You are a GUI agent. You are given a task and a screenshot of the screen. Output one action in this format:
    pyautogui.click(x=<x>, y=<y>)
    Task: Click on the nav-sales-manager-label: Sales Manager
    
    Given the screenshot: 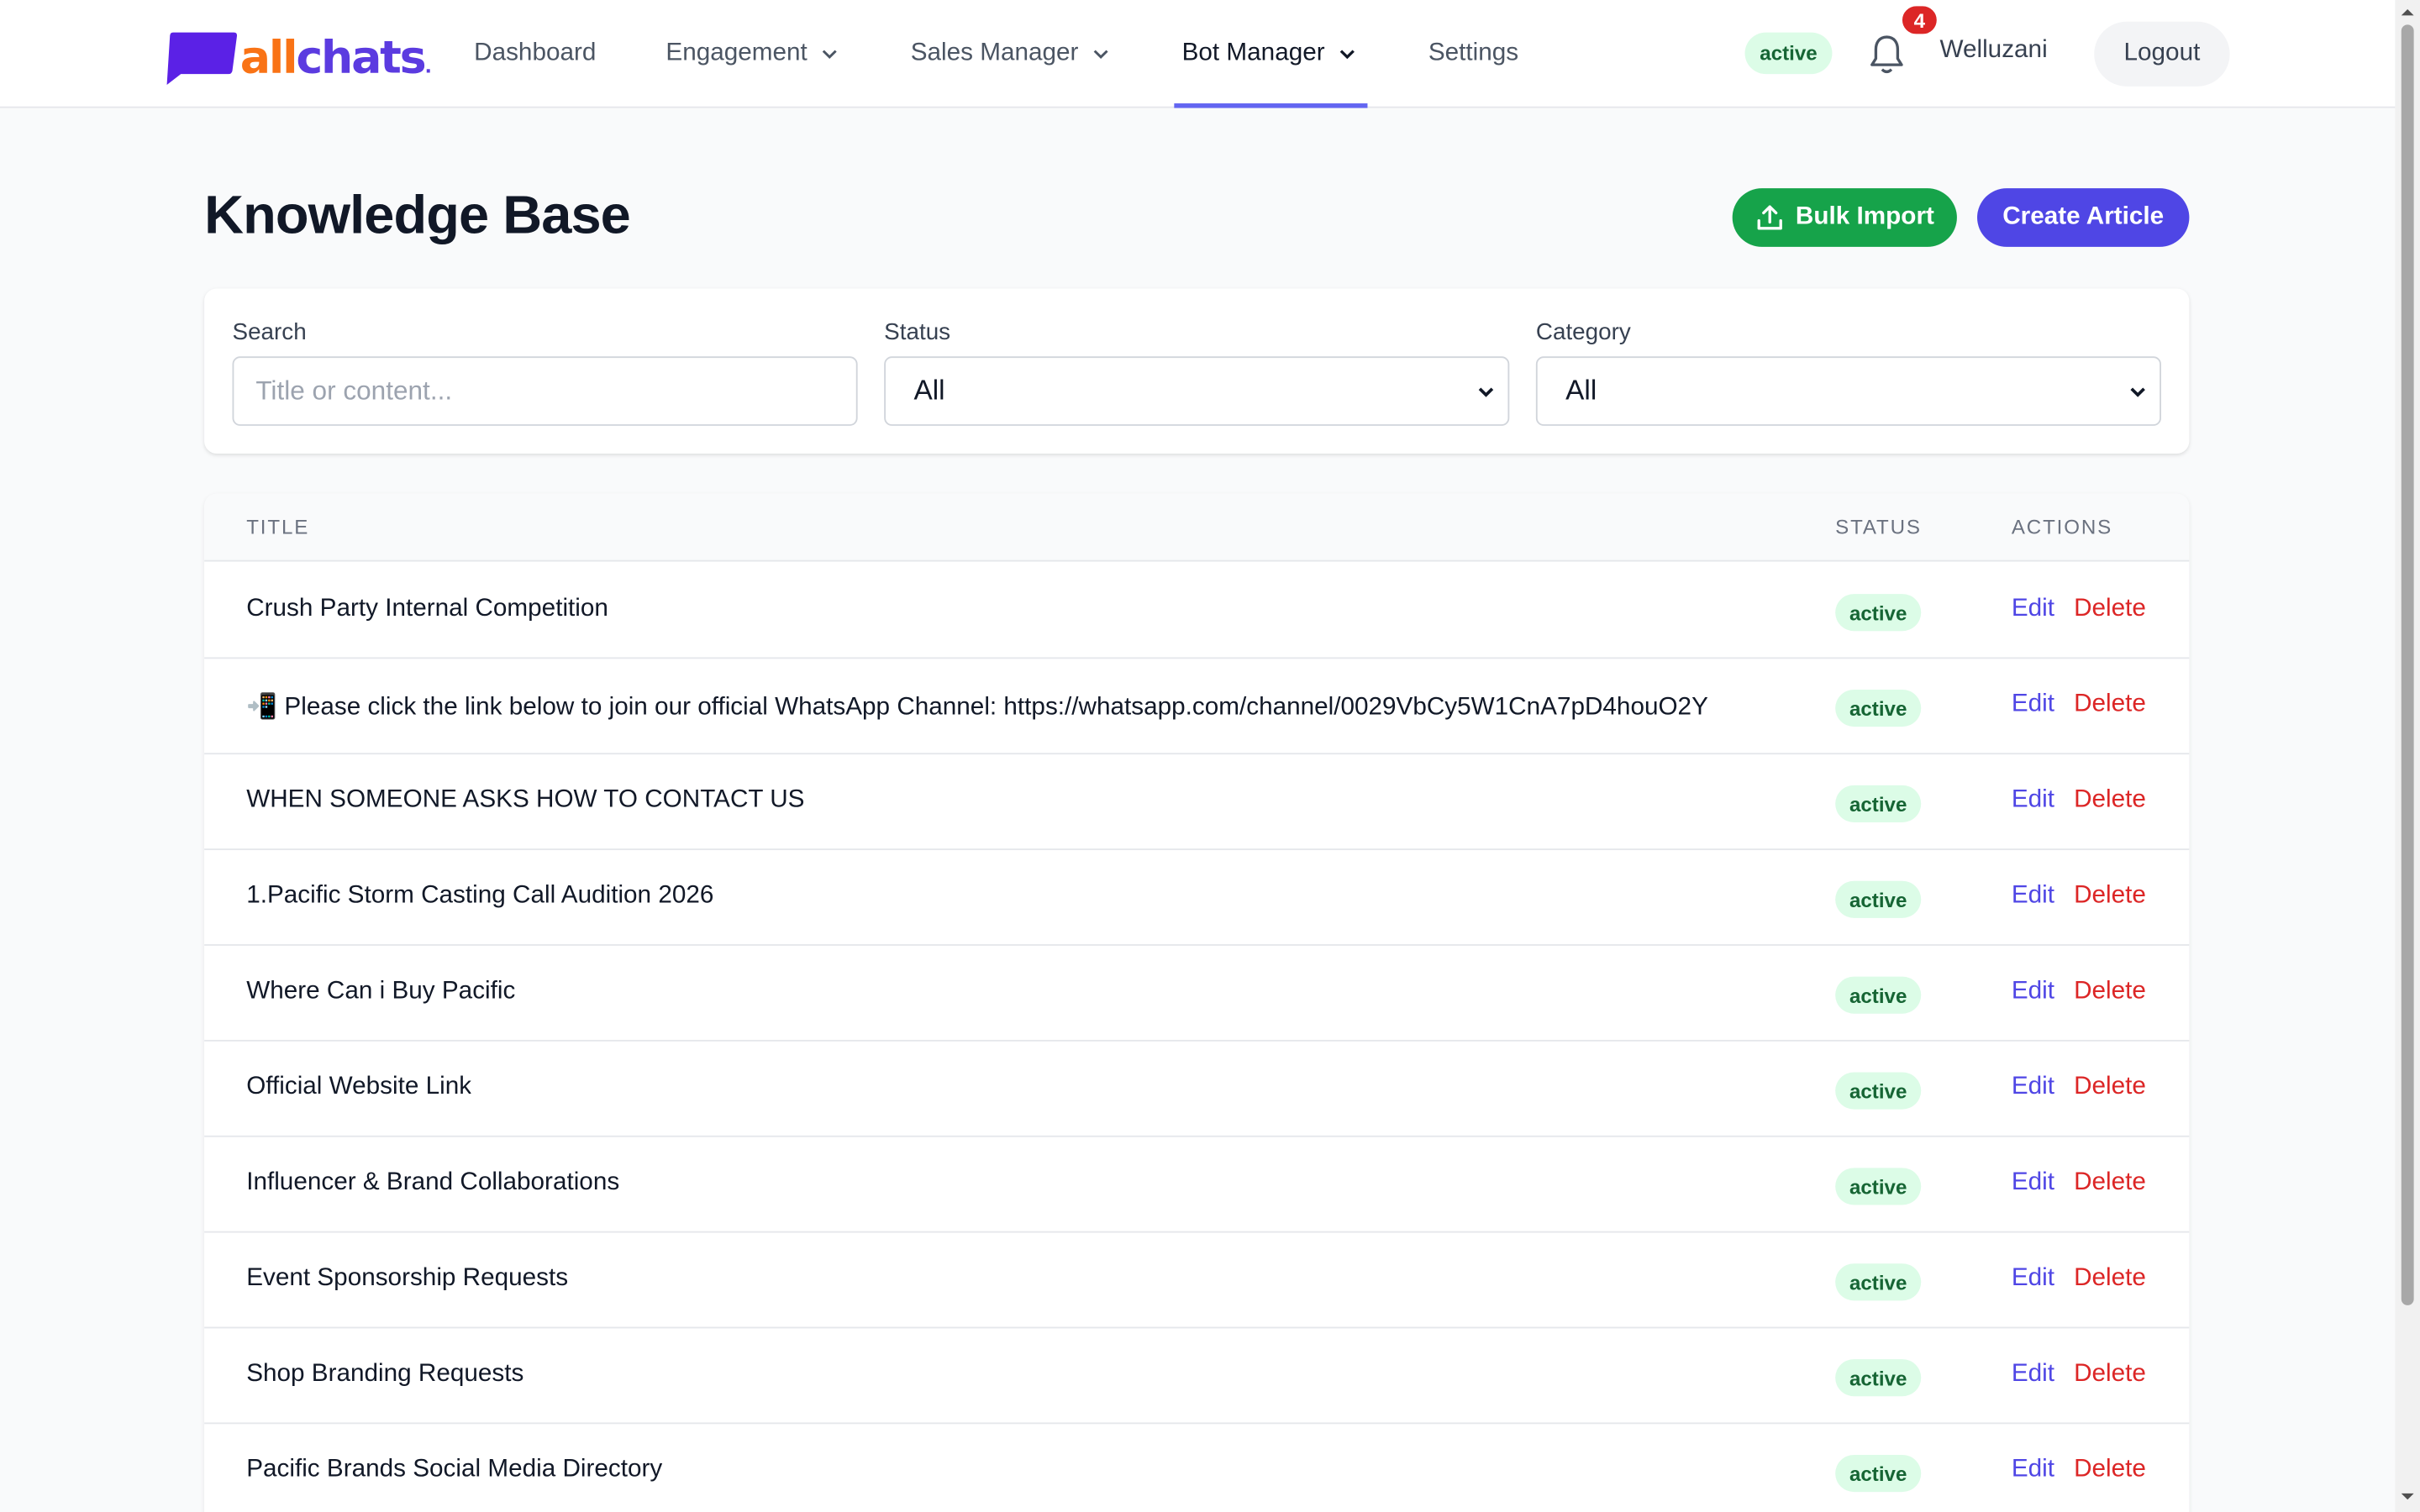 What is the action you would take?
    pyautogui.click(x=994, y=52)
    